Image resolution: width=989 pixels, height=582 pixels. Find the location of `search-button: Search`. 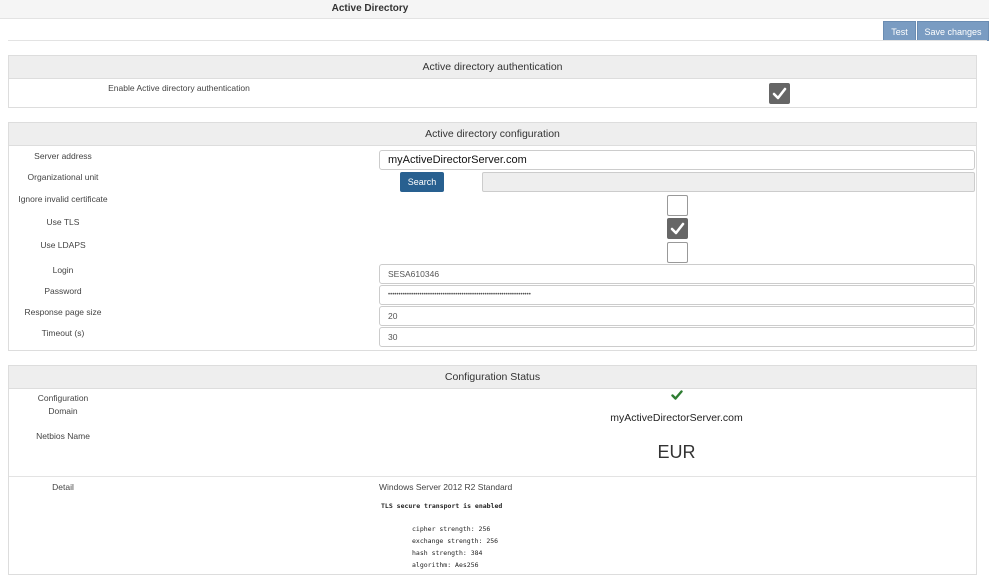

search-button: Search is located at coordinates (422, 182).